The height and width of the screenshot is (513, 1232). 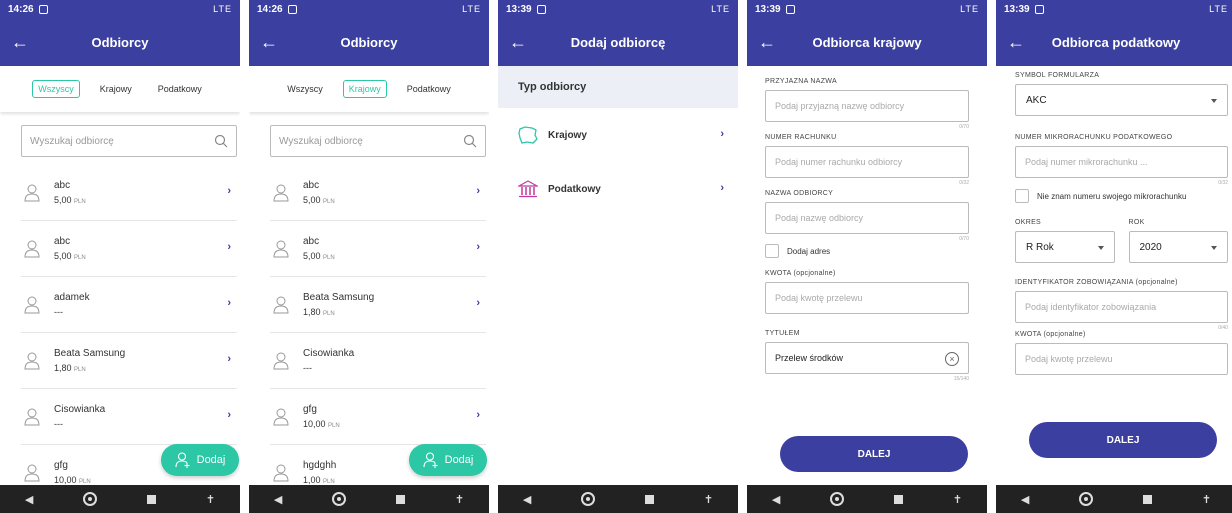 What do you see at coordinates (1121, 100) in the screenshot?
I see `form-symbol-select: AKC` at bounding box center [1121, 100].